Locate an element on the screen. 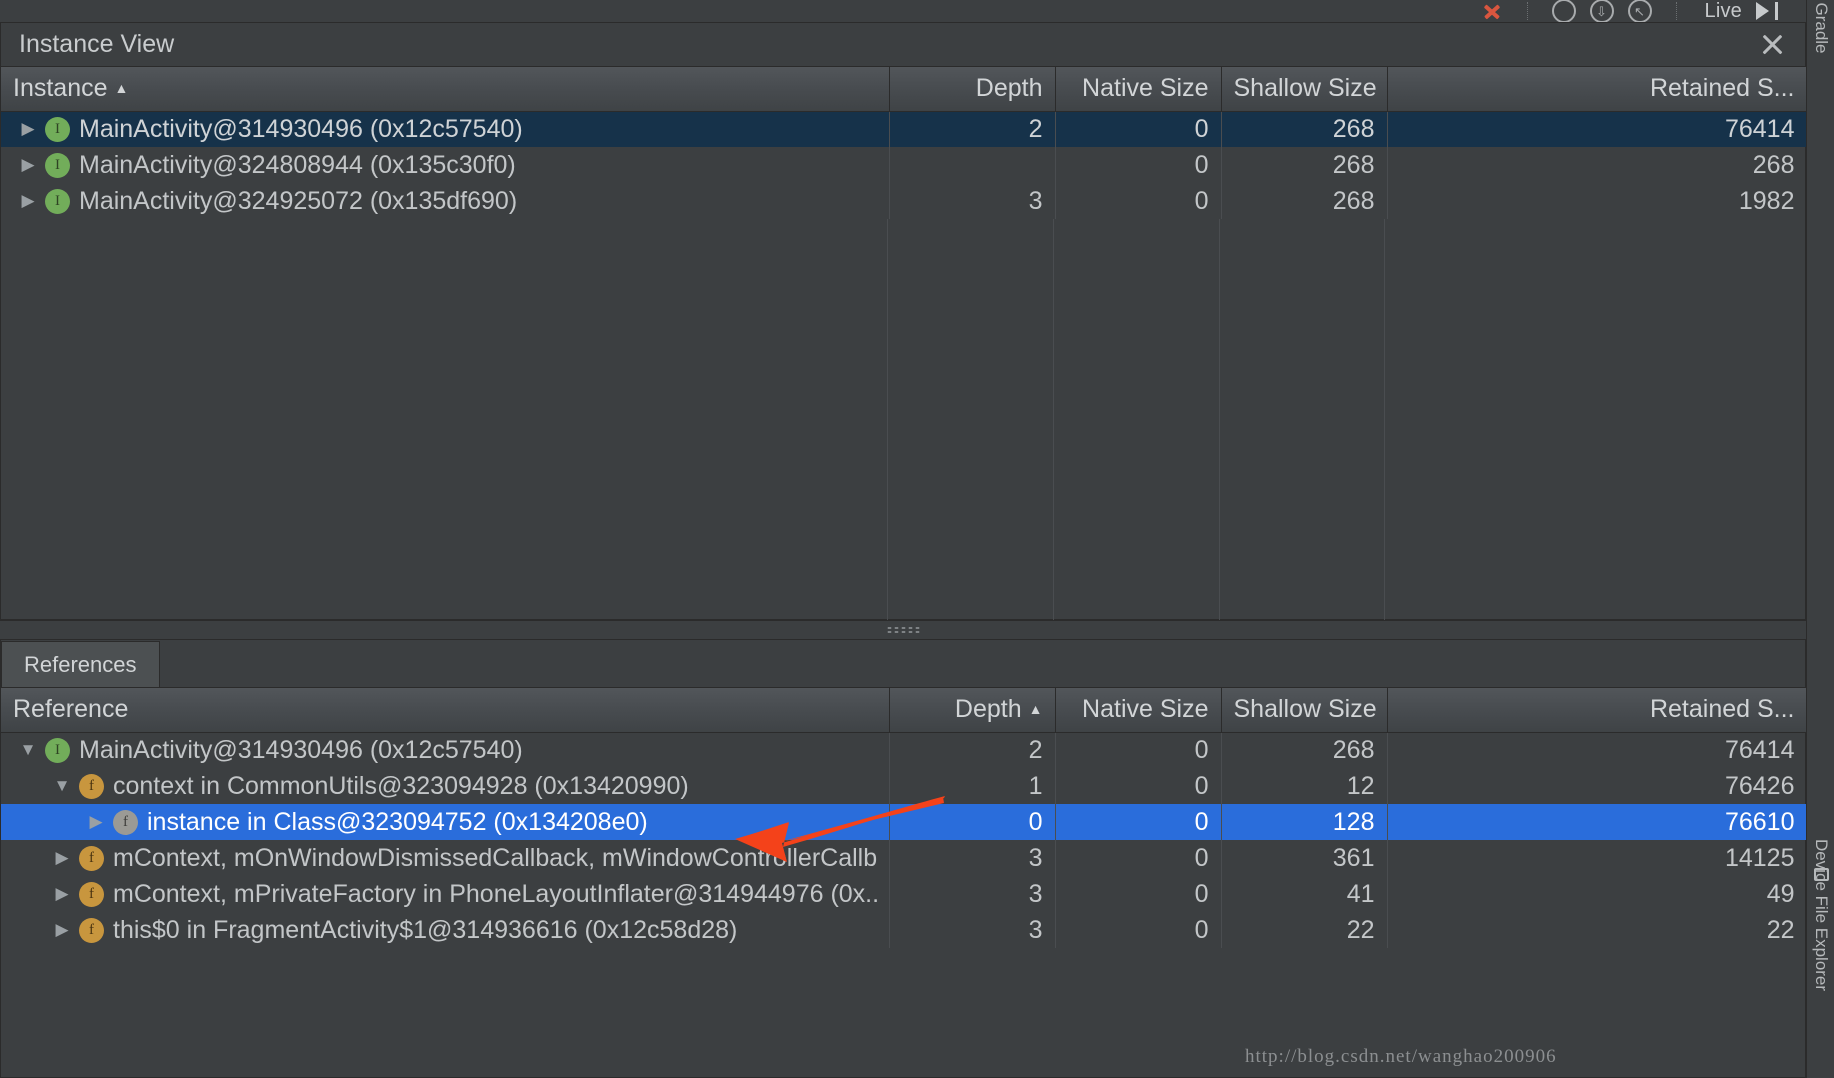 This screenshot has width=1834, height=1078. tab-references: References is located at coordinates (80, 664).